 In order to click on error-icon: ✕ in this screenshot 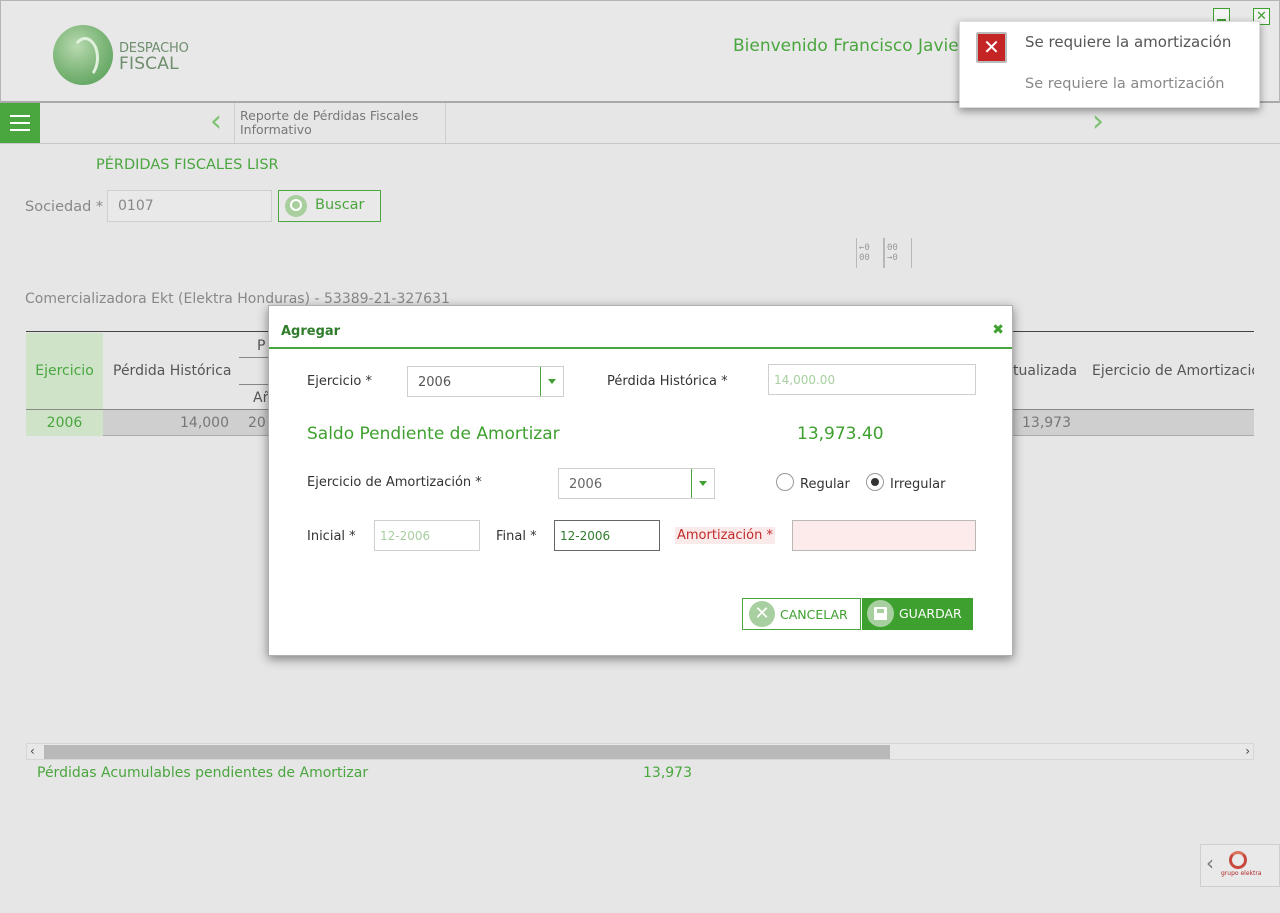, I will do `click(991, 47)`.